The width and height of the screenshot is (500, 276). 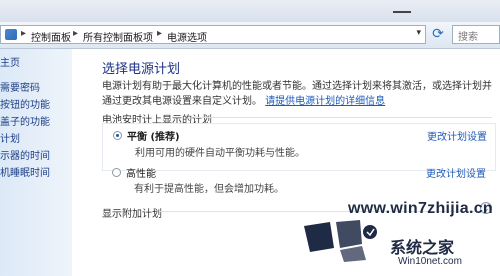 I want to click on minimize-button, so click(x=402, y=8).